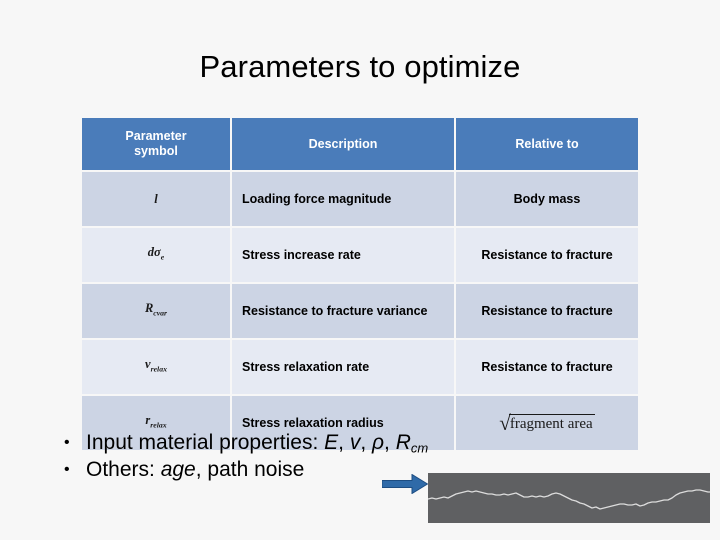 This screenshot has width=720, height=540. I want to click on path-noise-preview-image, so click(569, 498).